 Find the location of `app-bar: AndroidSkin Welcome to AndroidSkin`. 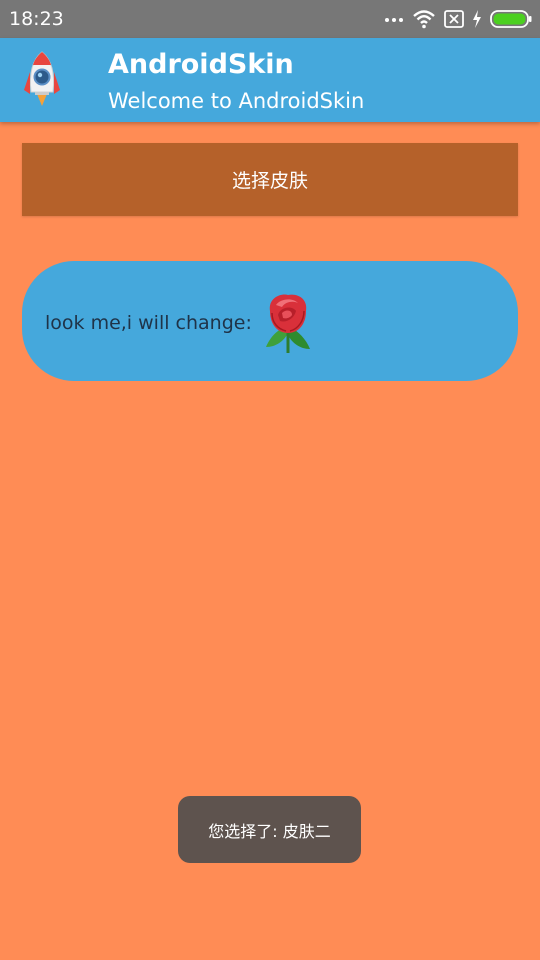

app-bar: AndroidSkin Welcome to AndroidSkin is located at coordinates (270, 80).